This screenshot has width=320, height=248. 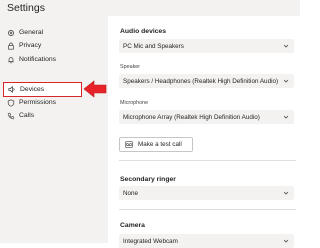 I want to click on test-call-label: Make a test call, so click(x=160, y=144).